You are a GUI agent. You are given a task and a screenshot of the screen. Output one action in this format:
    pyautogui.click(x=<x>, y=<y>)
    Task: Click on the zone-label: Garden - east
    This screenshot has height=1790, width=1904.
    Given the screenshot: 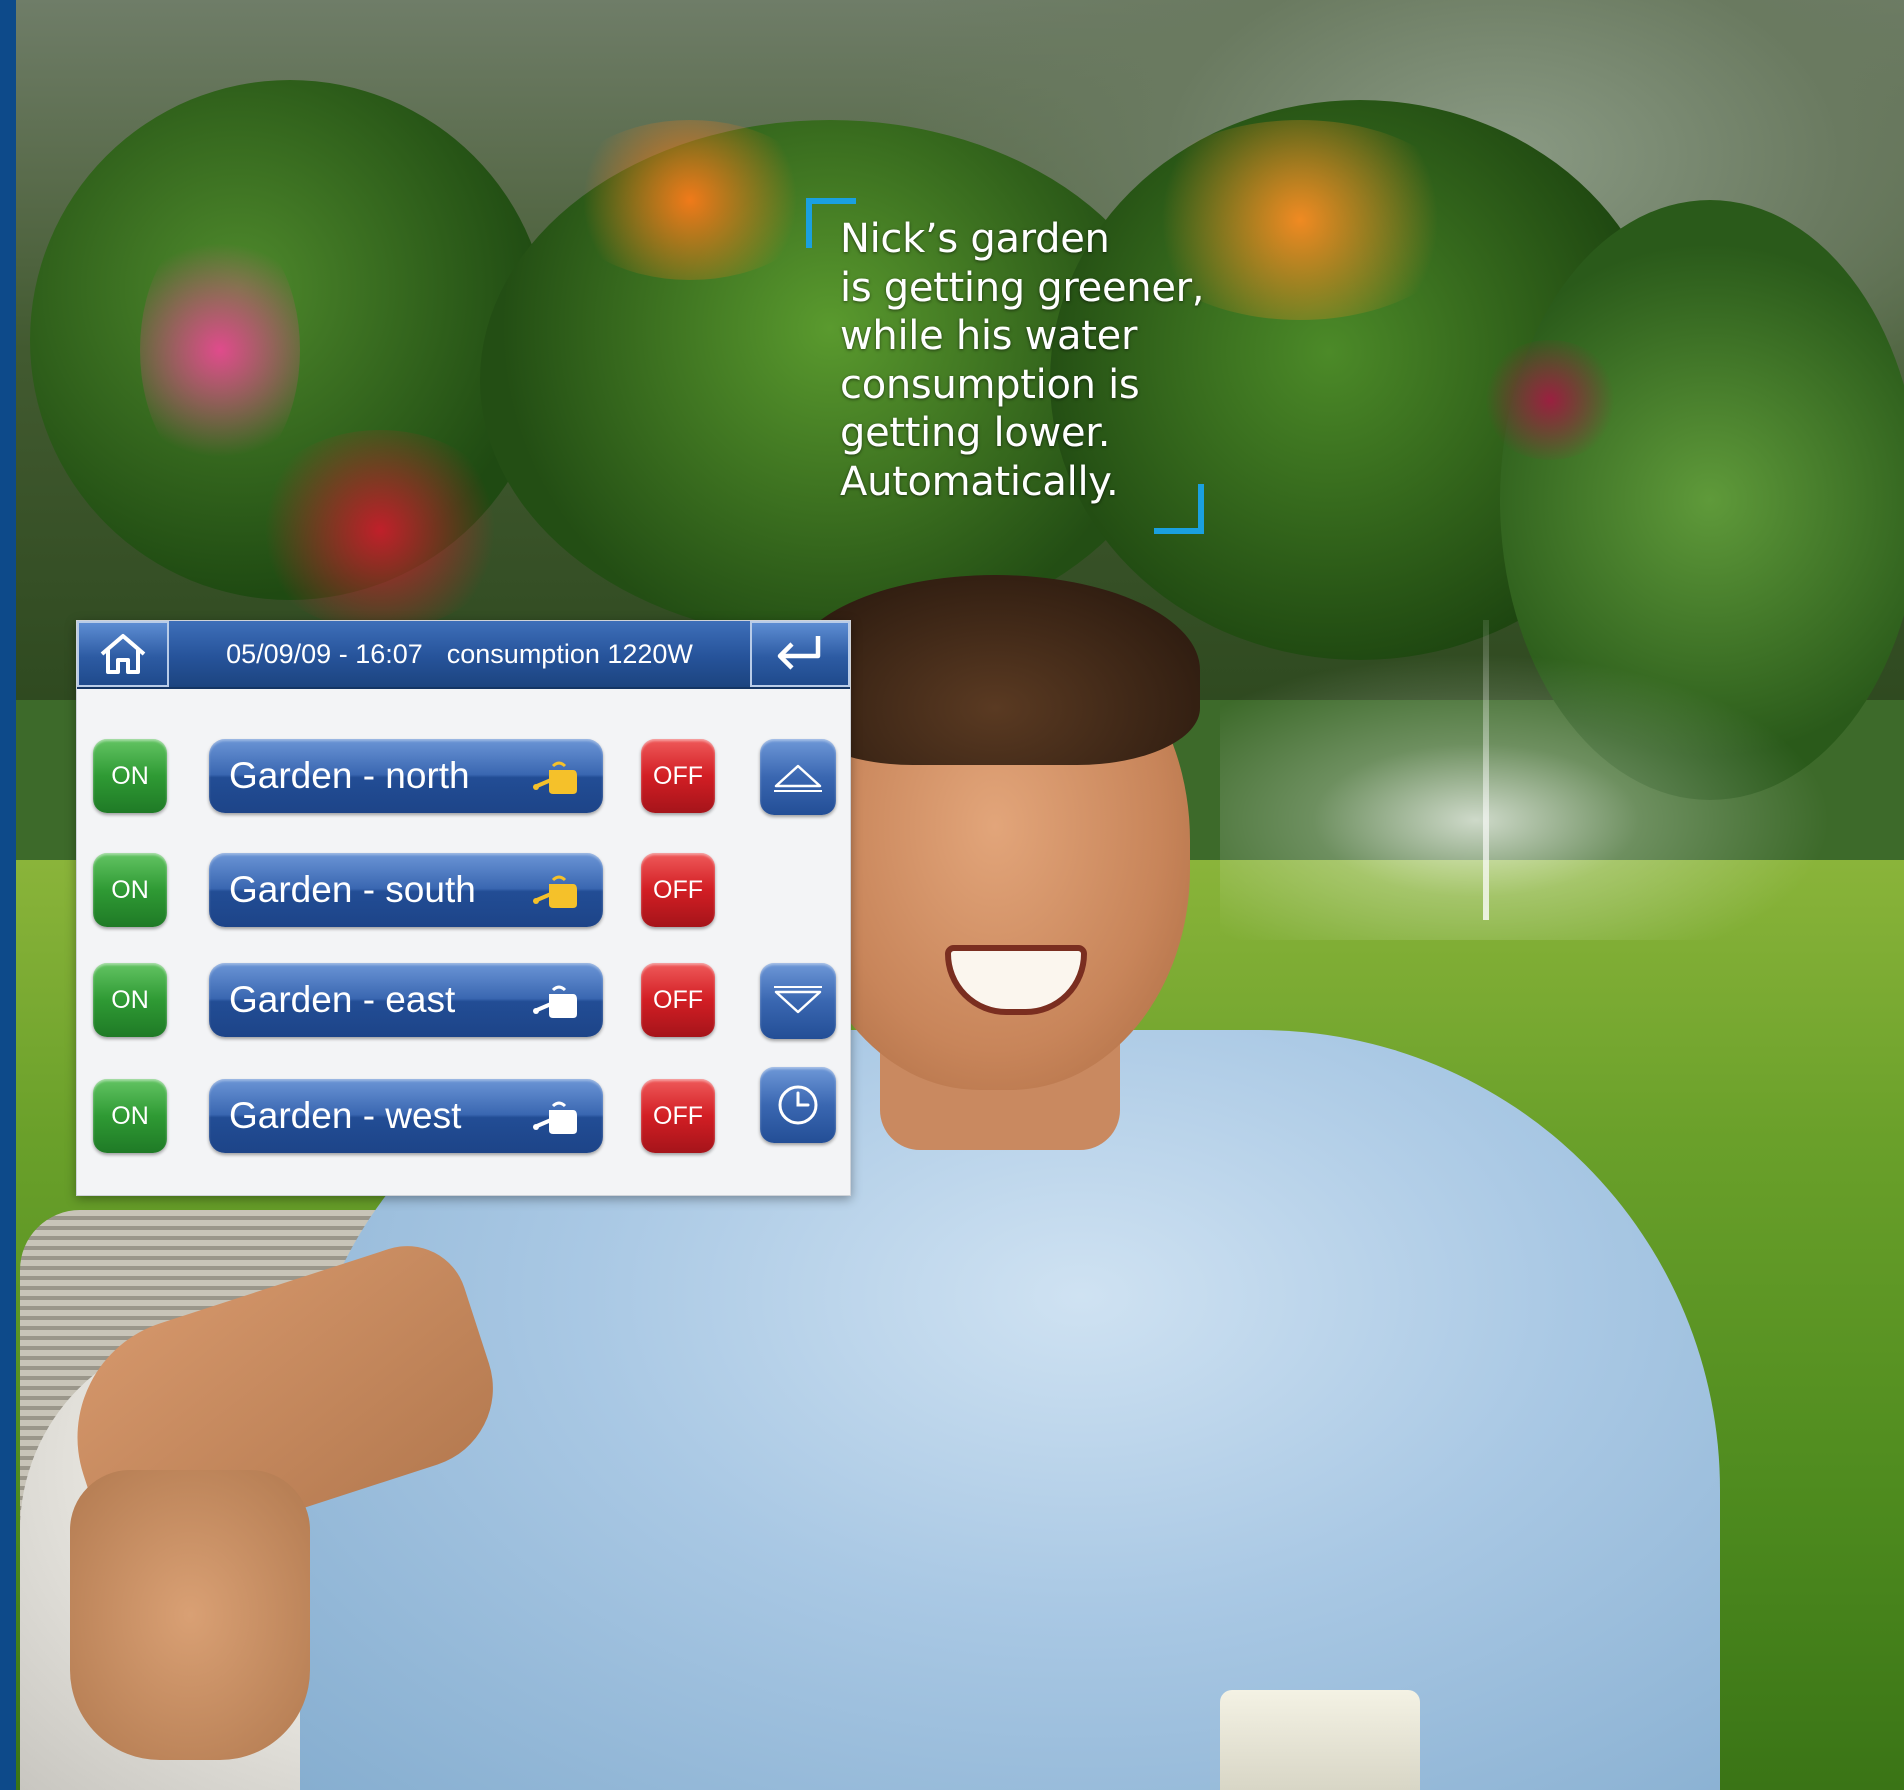 What is the action you would take?
    pyautogui.click(x=342, y=999)
    